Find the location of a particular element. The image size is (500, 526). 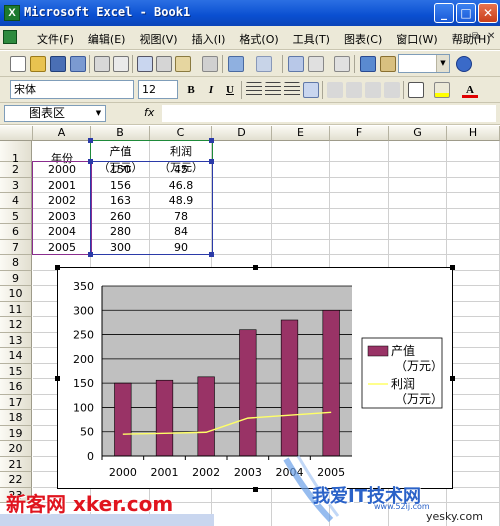

col-header-f: F is located at coordinates (359, 133).